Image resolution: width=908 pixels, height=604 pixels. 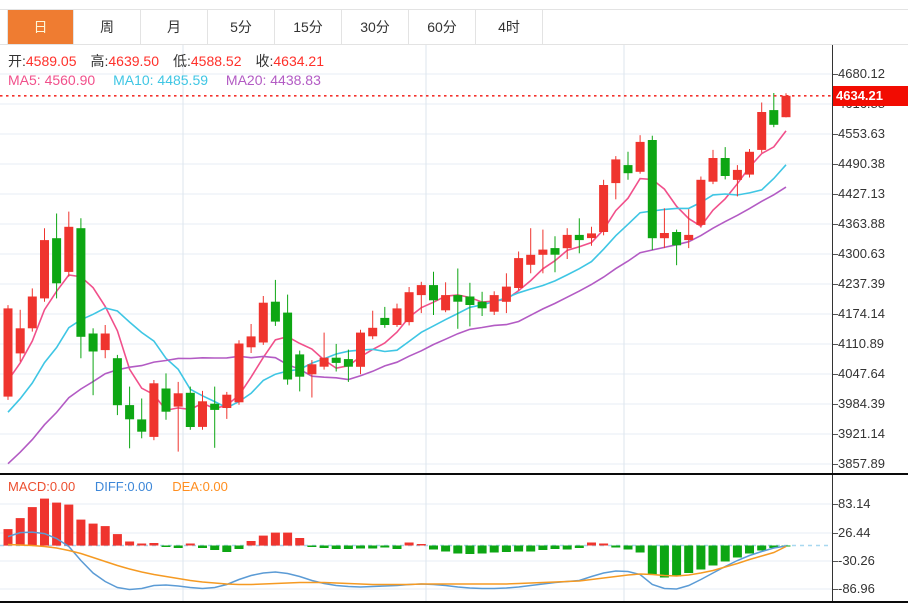 What do you see at coordinates (182, 61) in the screenshot?
I see `low-label: 低:` at bounding box center [182, 61].